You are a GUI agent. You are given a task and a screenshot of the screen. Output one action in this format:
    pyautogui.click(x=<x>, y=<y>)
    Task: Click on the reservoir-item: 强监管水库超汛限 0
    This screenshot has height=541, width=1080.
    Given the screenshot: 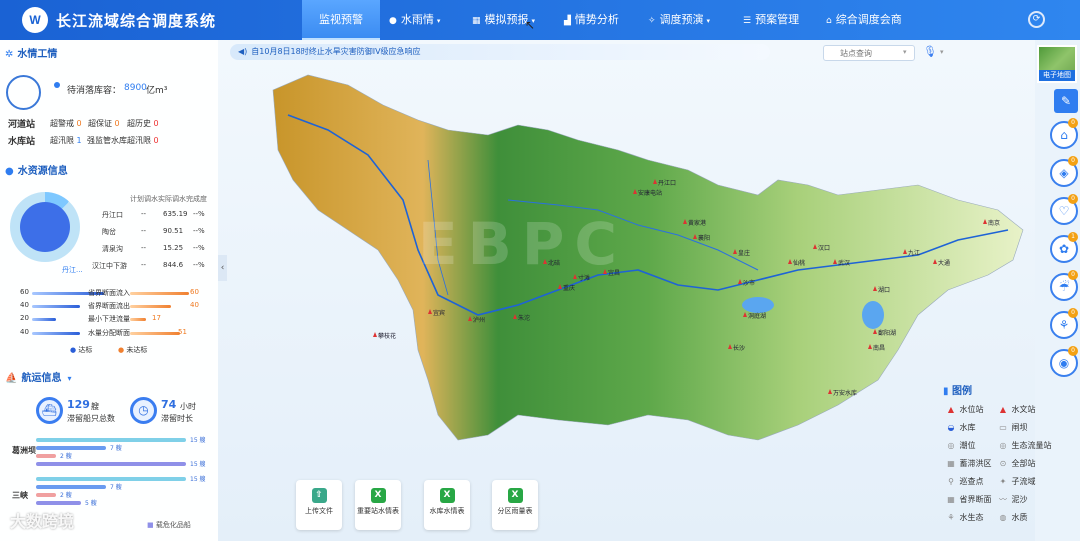 What is the action you would take?
    pyautogui.click(x=123, y=140)
    